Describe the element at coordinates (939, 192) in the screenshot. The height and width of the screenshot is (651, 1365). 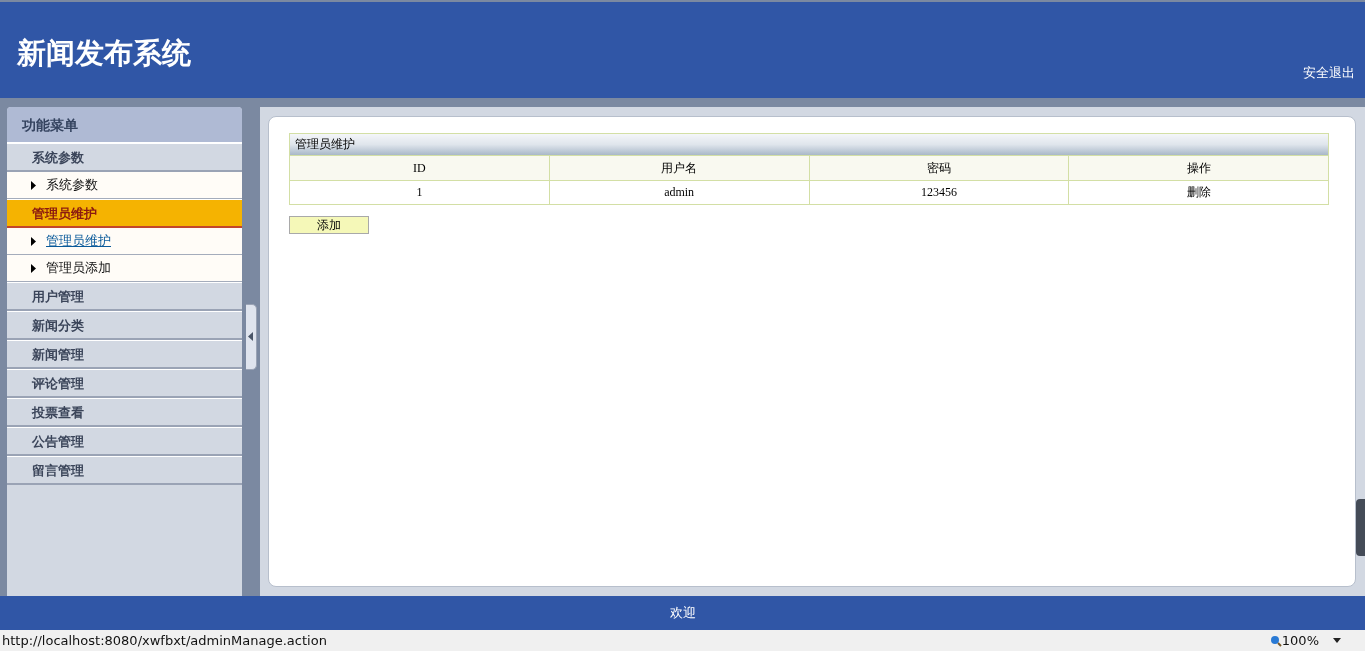
I see `table-cell: 123456` at that location.